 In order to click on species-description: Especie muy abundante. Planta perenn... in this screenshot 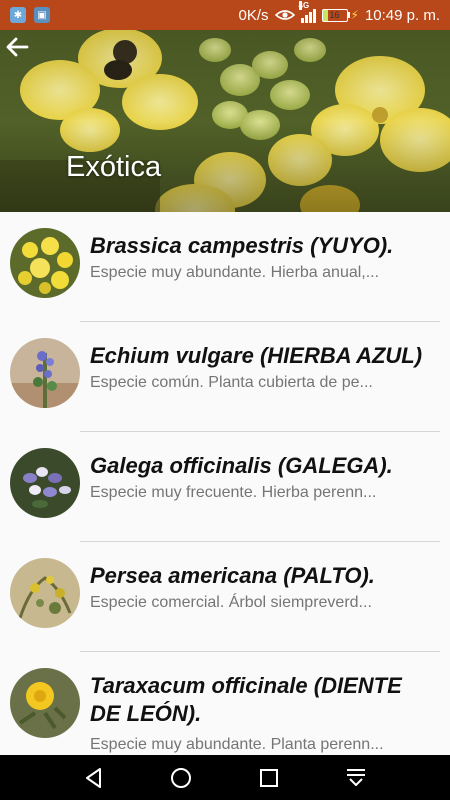, I will do `click(237, 744)`.